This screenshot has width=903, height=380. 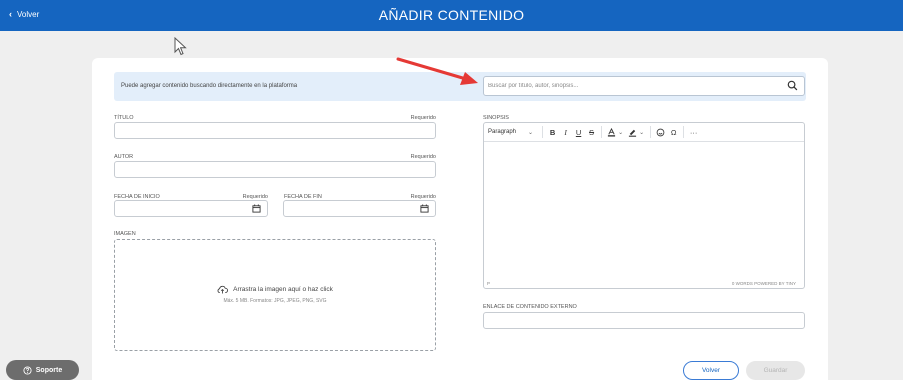 I want to click on titulo-required: Requerido, so click(x=423, y=118).